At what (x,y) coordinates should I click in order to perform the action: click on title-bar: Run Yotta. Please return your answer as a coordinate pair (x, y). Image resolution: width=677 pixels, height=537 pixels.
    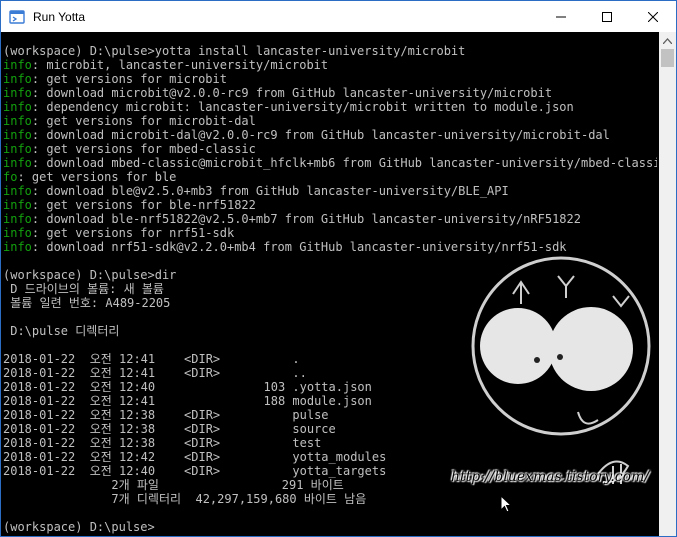
    Looking at the image, I should click on (338, 16).